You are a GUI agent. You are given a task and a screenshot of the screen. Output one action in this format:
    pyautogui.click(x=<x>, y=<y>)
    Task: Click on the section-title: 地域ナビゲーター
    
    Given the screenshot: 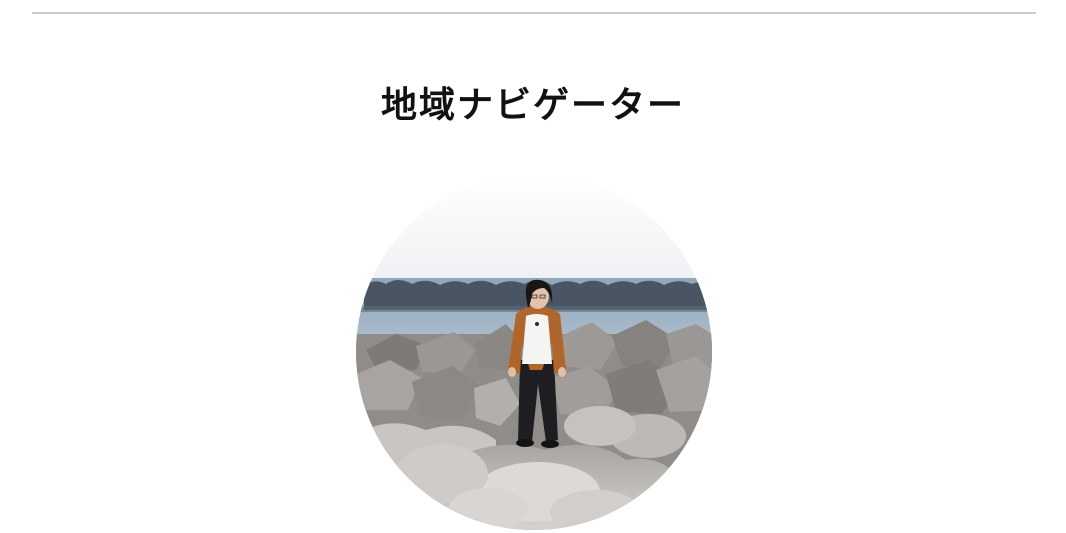 What is the action you would take?
    pyautogui.click(x=532, y=106)
    